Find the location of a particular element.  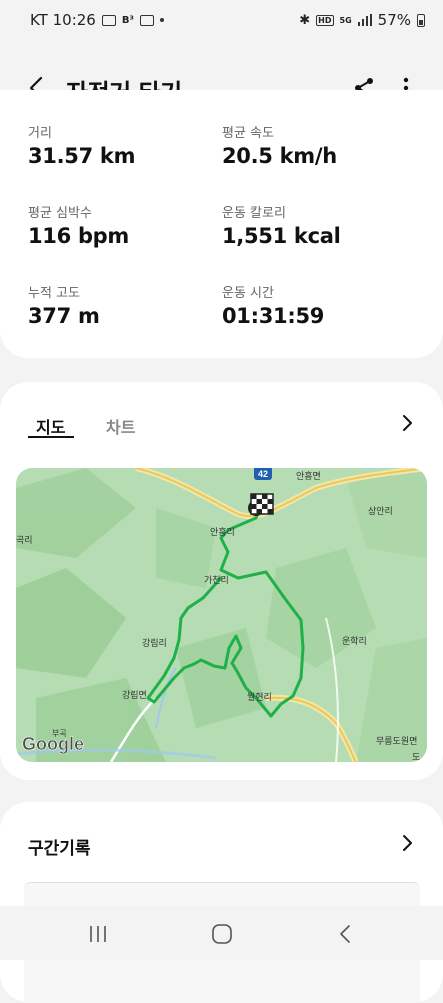

label-gangnim-myeon: 강림면 is located at coordinates (134, 695).